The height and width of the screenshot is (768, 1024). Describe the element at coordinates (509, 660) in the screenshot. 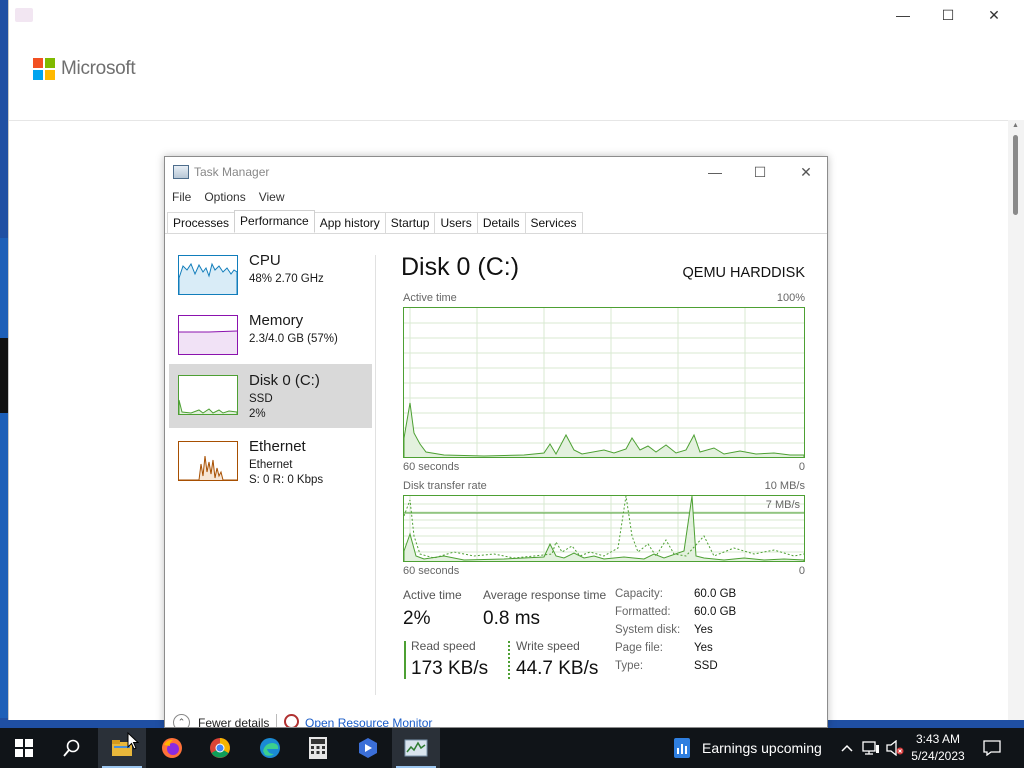

I see `write-speed-indicator` at that location.